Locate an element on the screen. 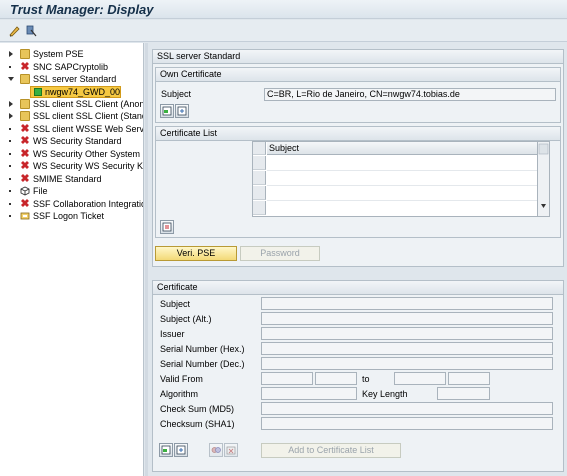 This screenshot has height=476, width=567. tree-item-smime-standard: ✖ SMIME Standard is located at coordinates (71, 179).